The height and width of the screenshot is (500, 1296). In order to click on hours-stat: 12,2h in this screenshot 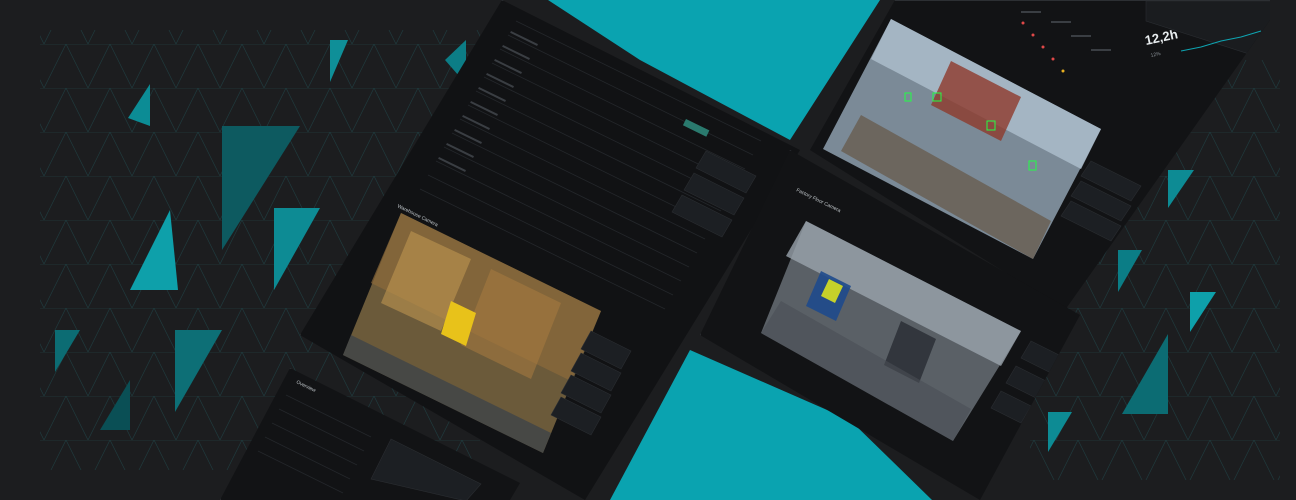, I will do `click(1162, 37)`.